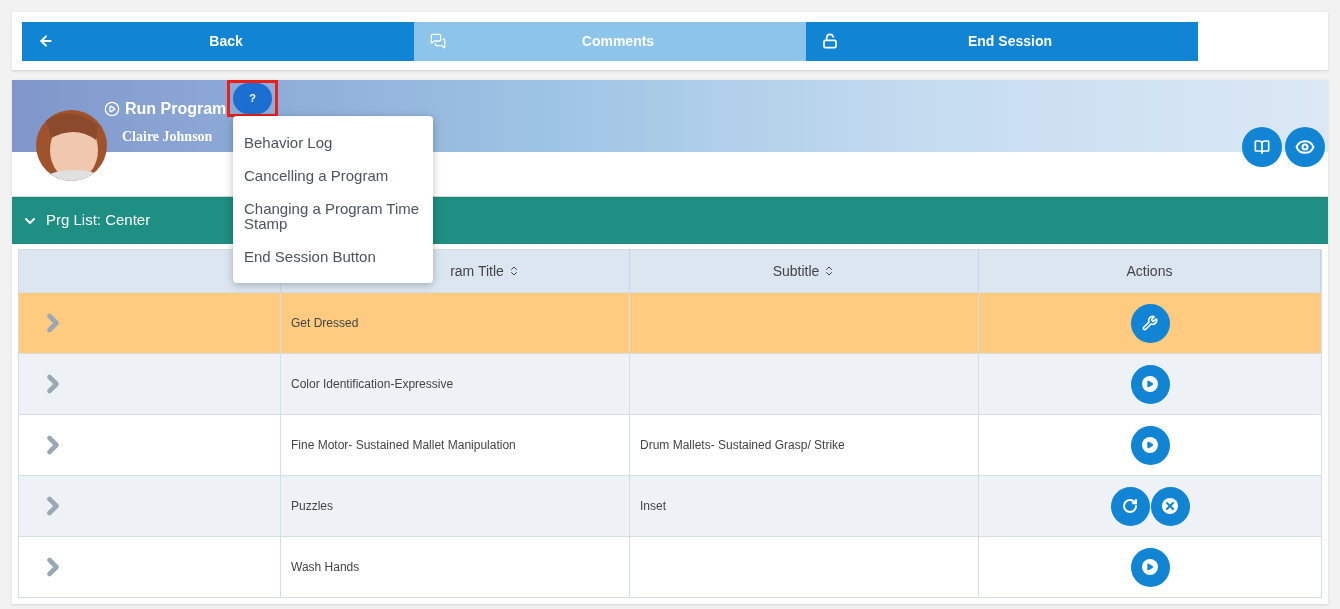  I want to click on chat-icon, so click(438, 41).